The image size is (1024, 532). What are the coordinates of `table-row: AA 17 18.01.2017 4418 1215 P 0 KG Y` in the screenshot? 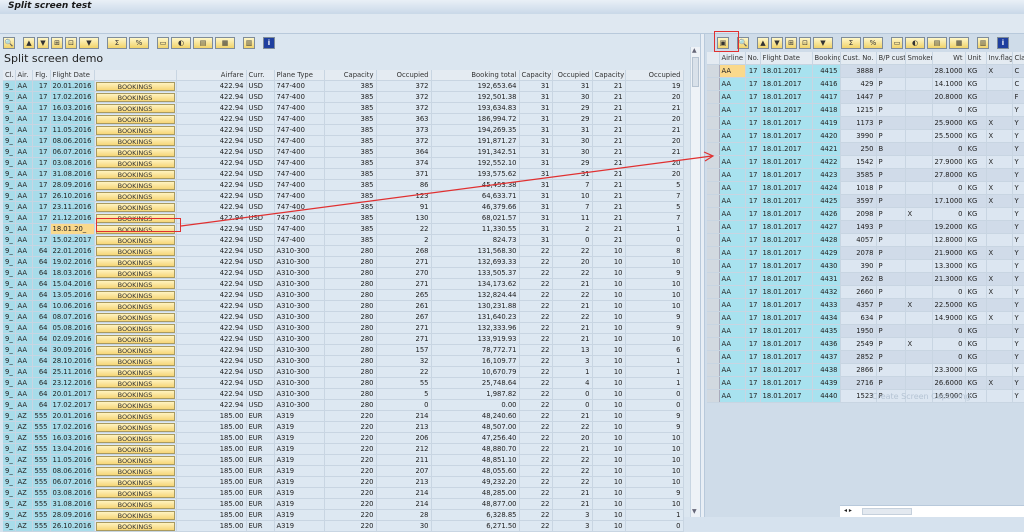 It's located at (865, 110).